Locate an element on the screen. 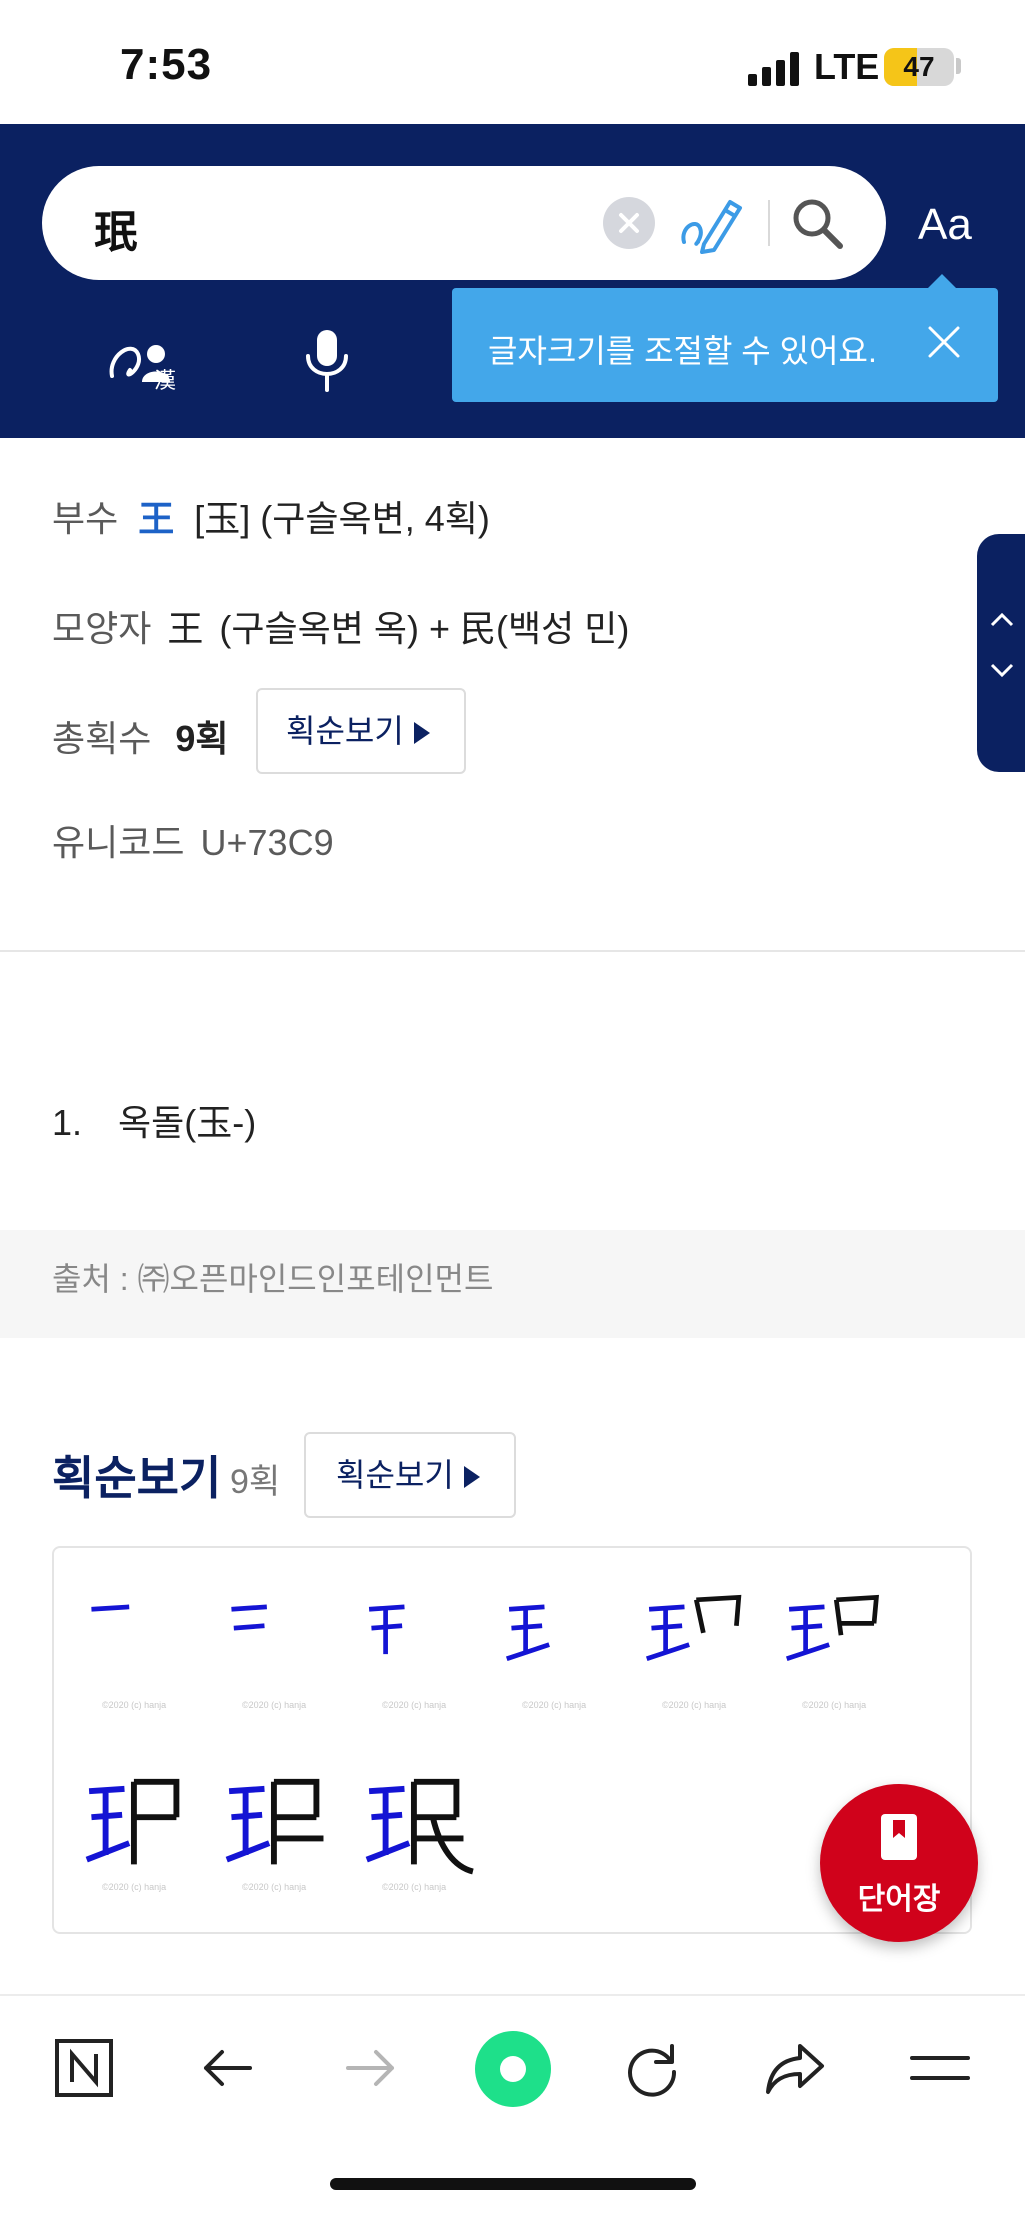 The width and height of the screenshot is (1025, 2218). stroke-step-5: ©2020 (c) hanja is located at coordinates (701, 1649).